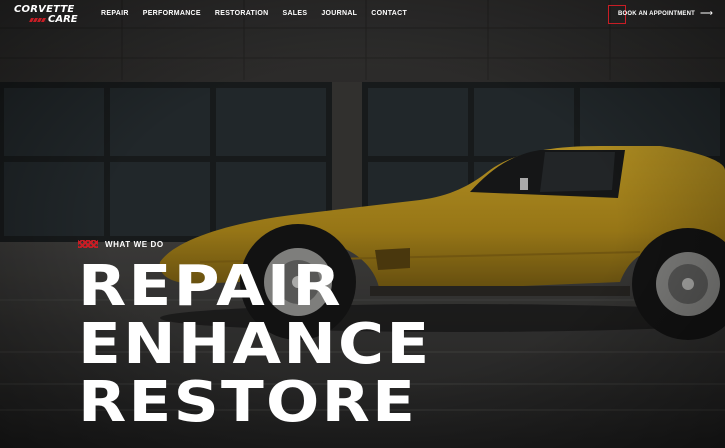 This screenshot has width=725, height=448. I want to click on headline-line-repair: REPAIR, so click(210, 286).